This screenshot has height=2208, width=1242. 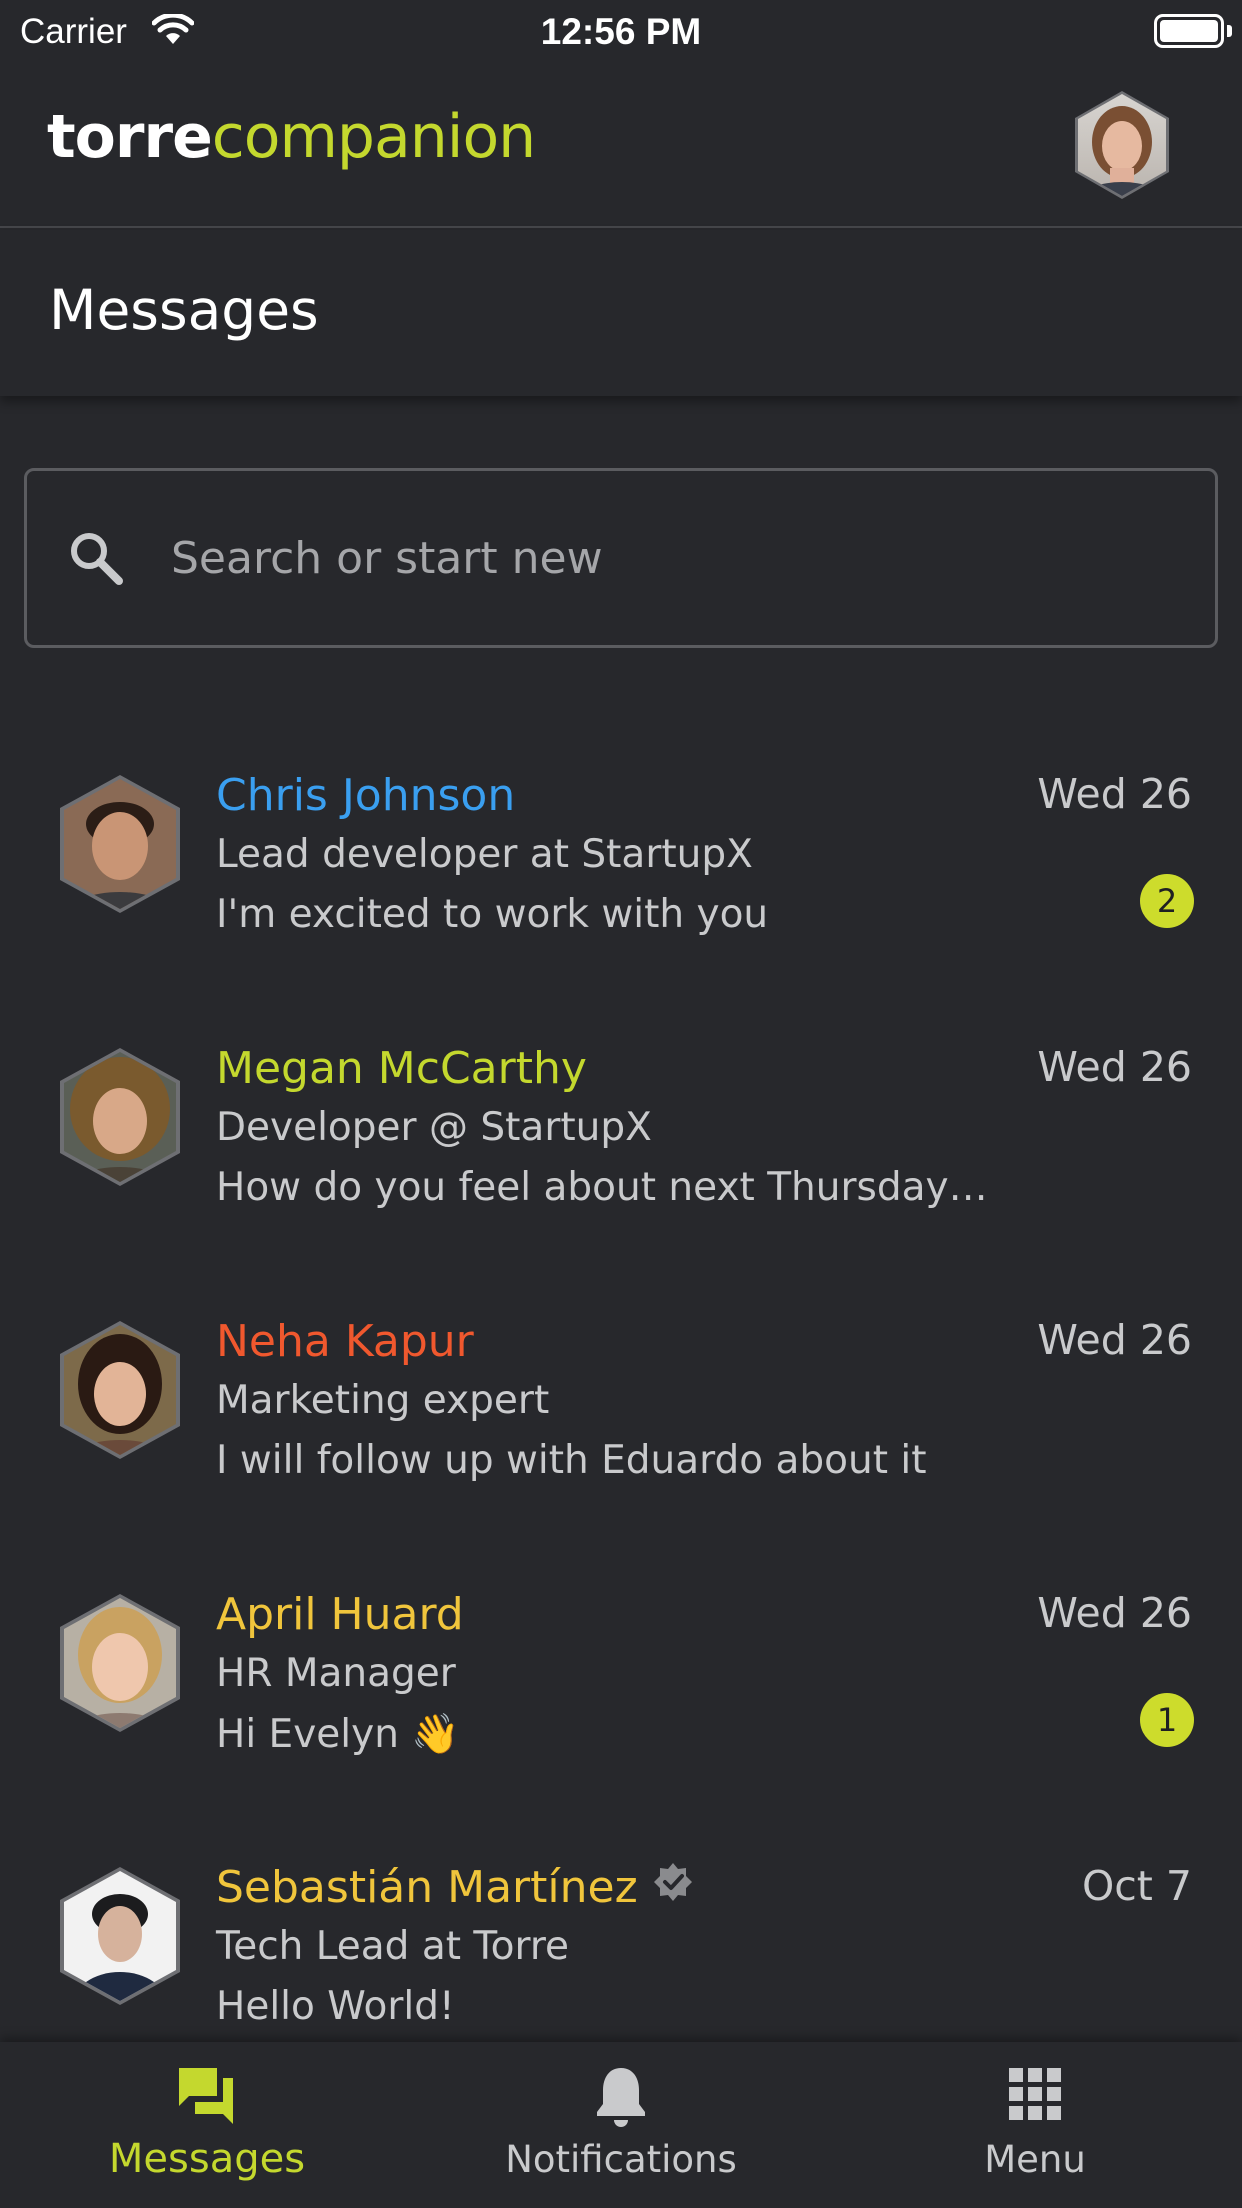 What do you see at coordinates (434, 1127) in the screenshot?
I see `contact-headline: Developer @ StartupX` at bounding box center [434, 1127].